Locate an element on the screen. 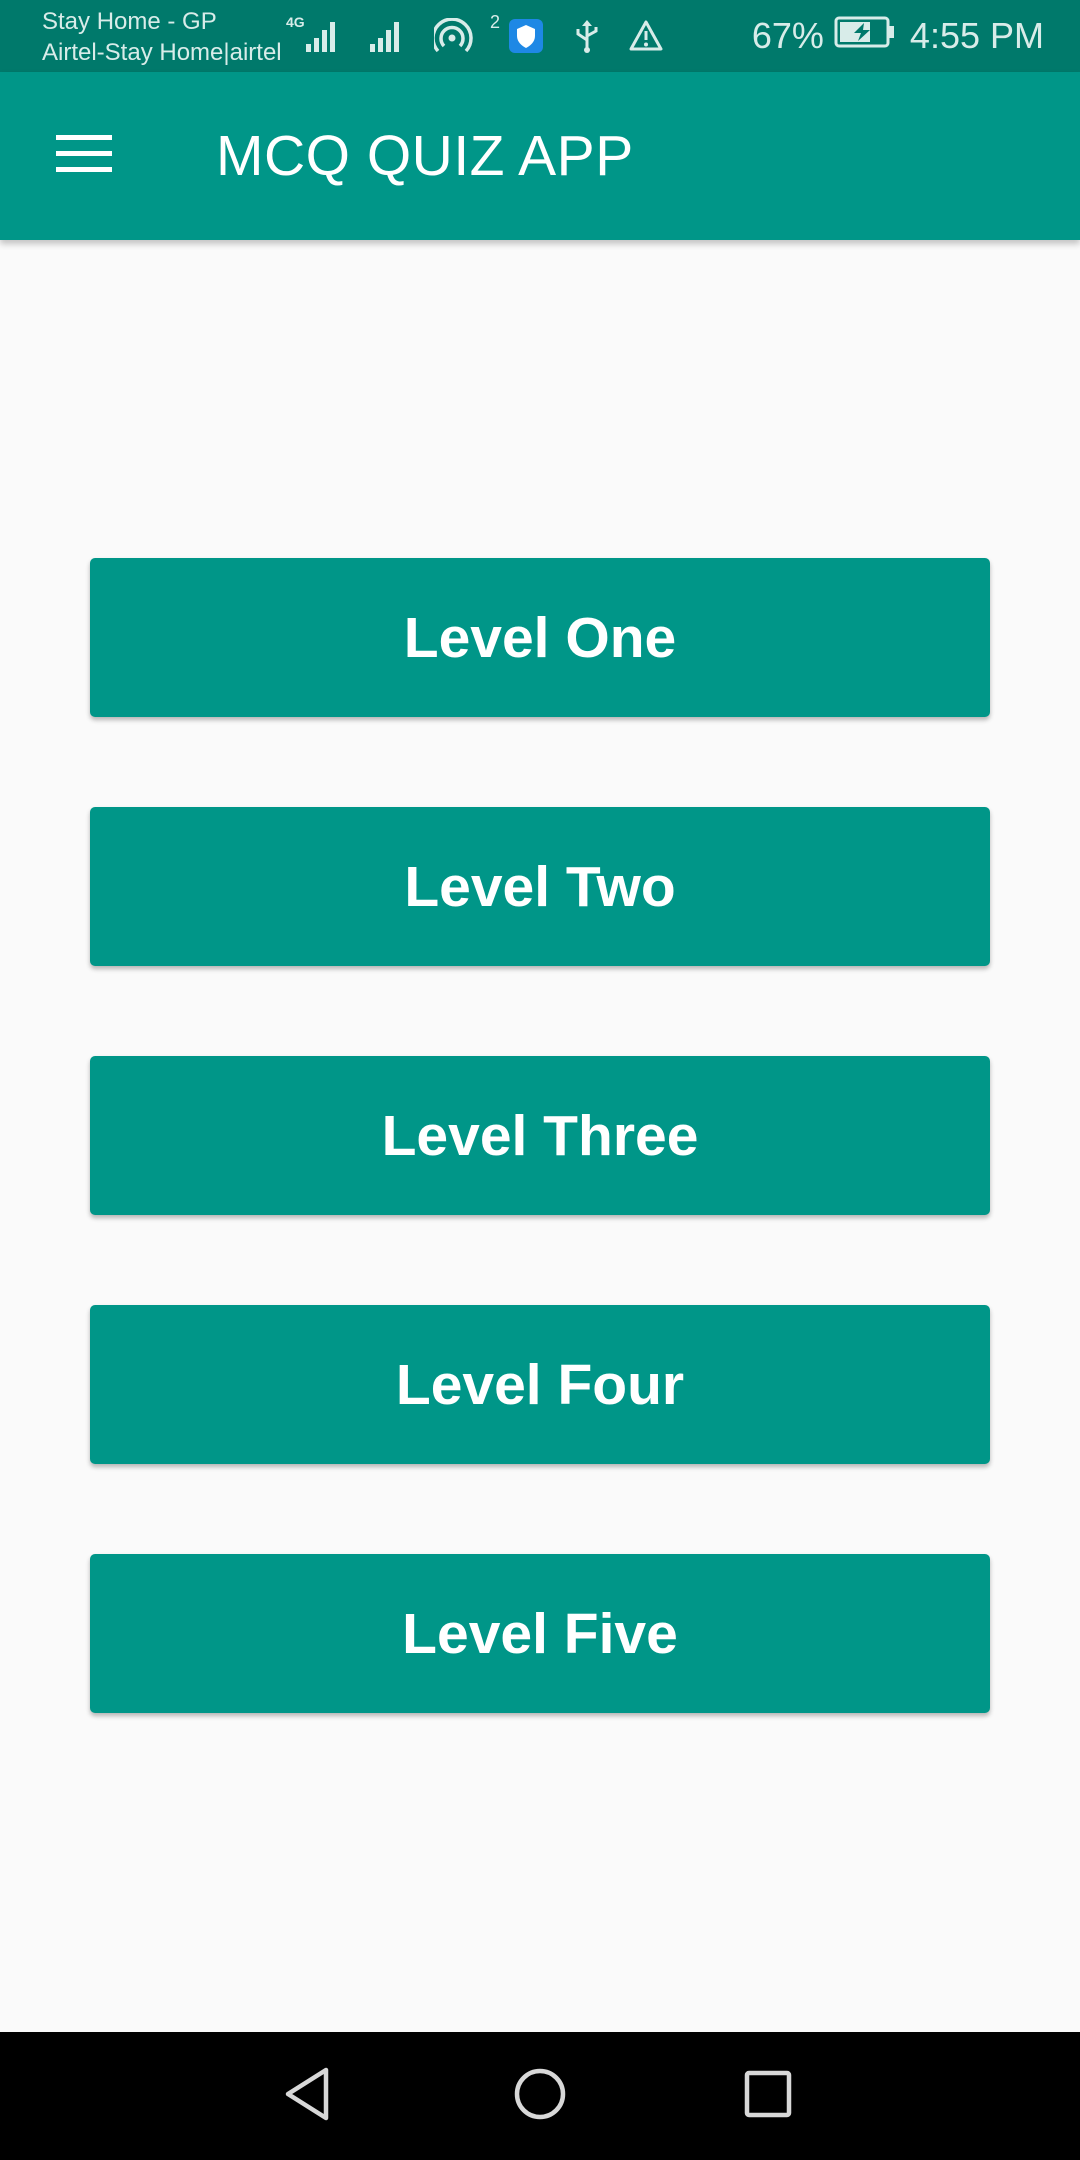 Image resolution: width=1080 pixels, height=2160 pixels. signal-icon: 4G is located at coordinates (319, 34).